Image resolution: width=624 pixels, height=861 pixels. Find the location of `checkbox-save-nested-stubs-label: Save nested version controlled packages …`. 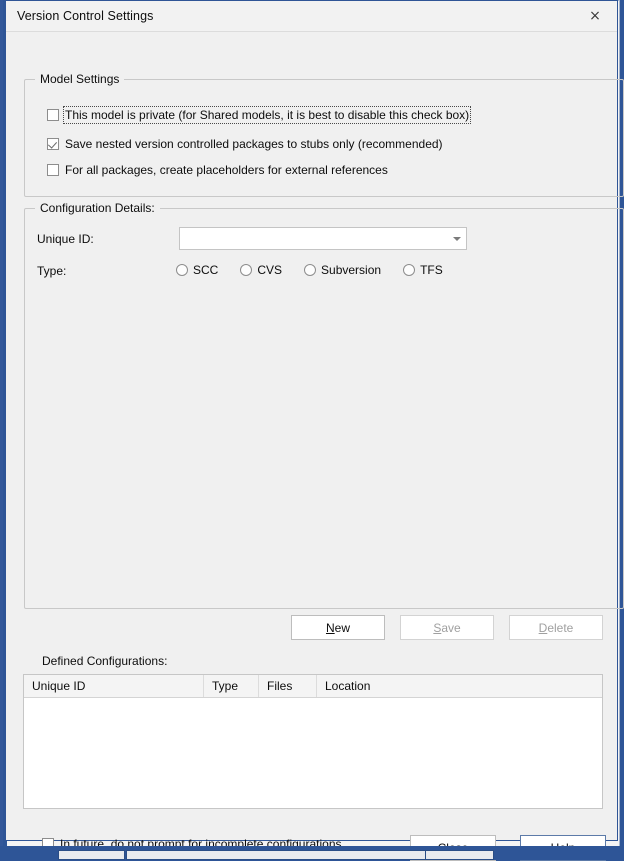

checkbox-save-nested-stubs-label: Save nested version controlled packages … is located at coordinates (254, 144).